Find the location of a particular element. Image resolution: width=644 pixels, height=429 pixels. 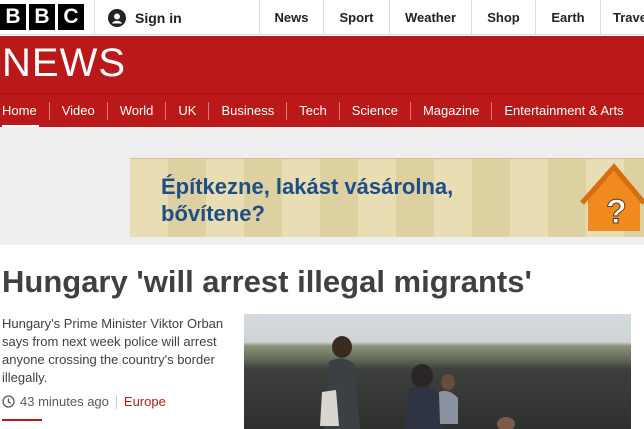

story-time: 43 minutes ago is located at coordinates (64, 401).